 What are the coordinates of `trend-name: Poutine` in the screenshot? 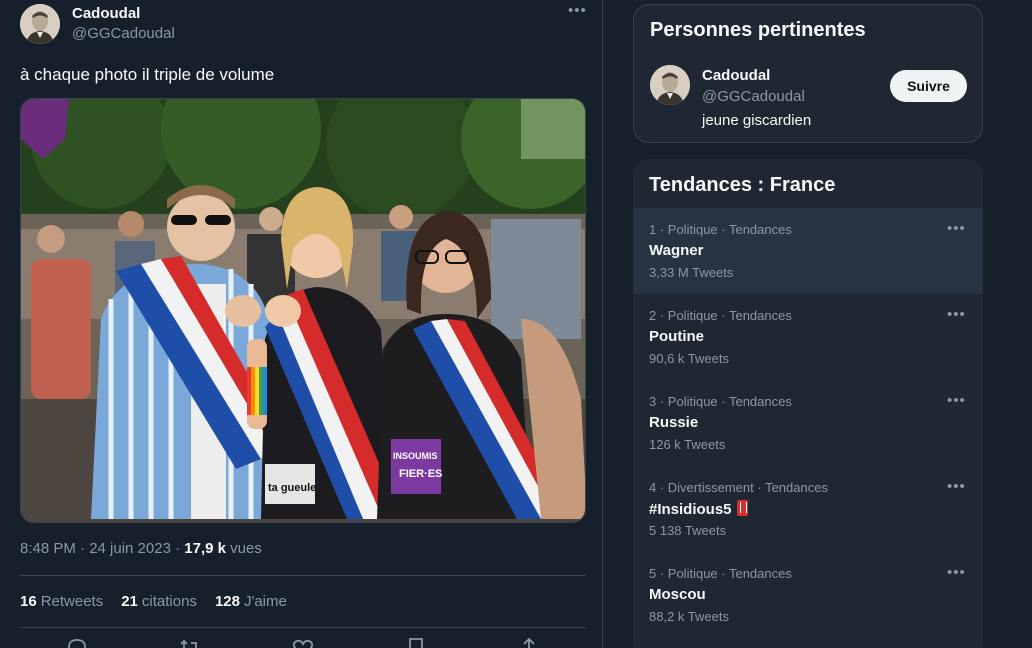 It's located at (676, 336).